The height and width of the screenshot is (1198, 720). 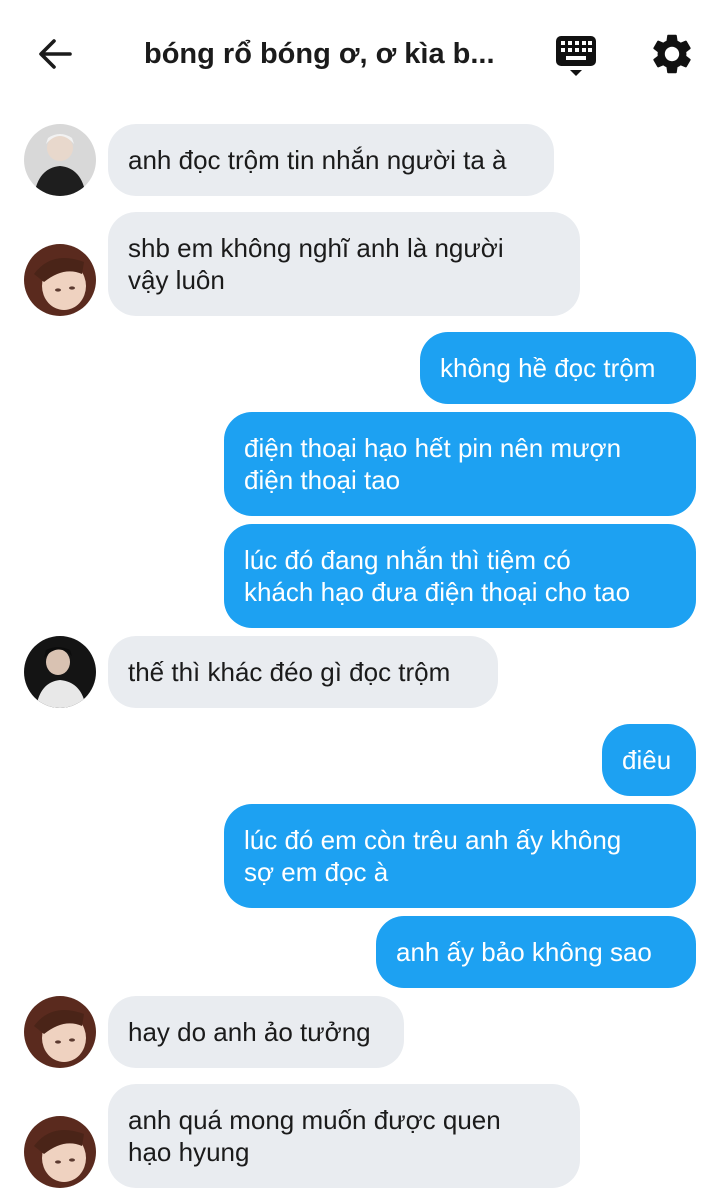 I want to click on message-bubble-incoming: thế thì khác đéo gì đọc trộm, so click(x=303, y=672).